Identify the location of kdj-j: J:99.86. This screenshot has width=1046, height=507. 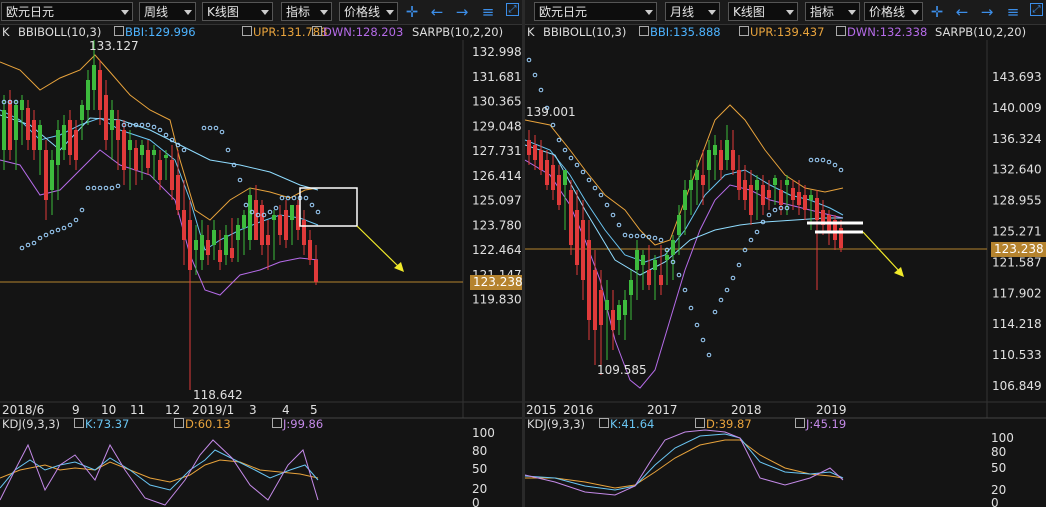
(297, 424).